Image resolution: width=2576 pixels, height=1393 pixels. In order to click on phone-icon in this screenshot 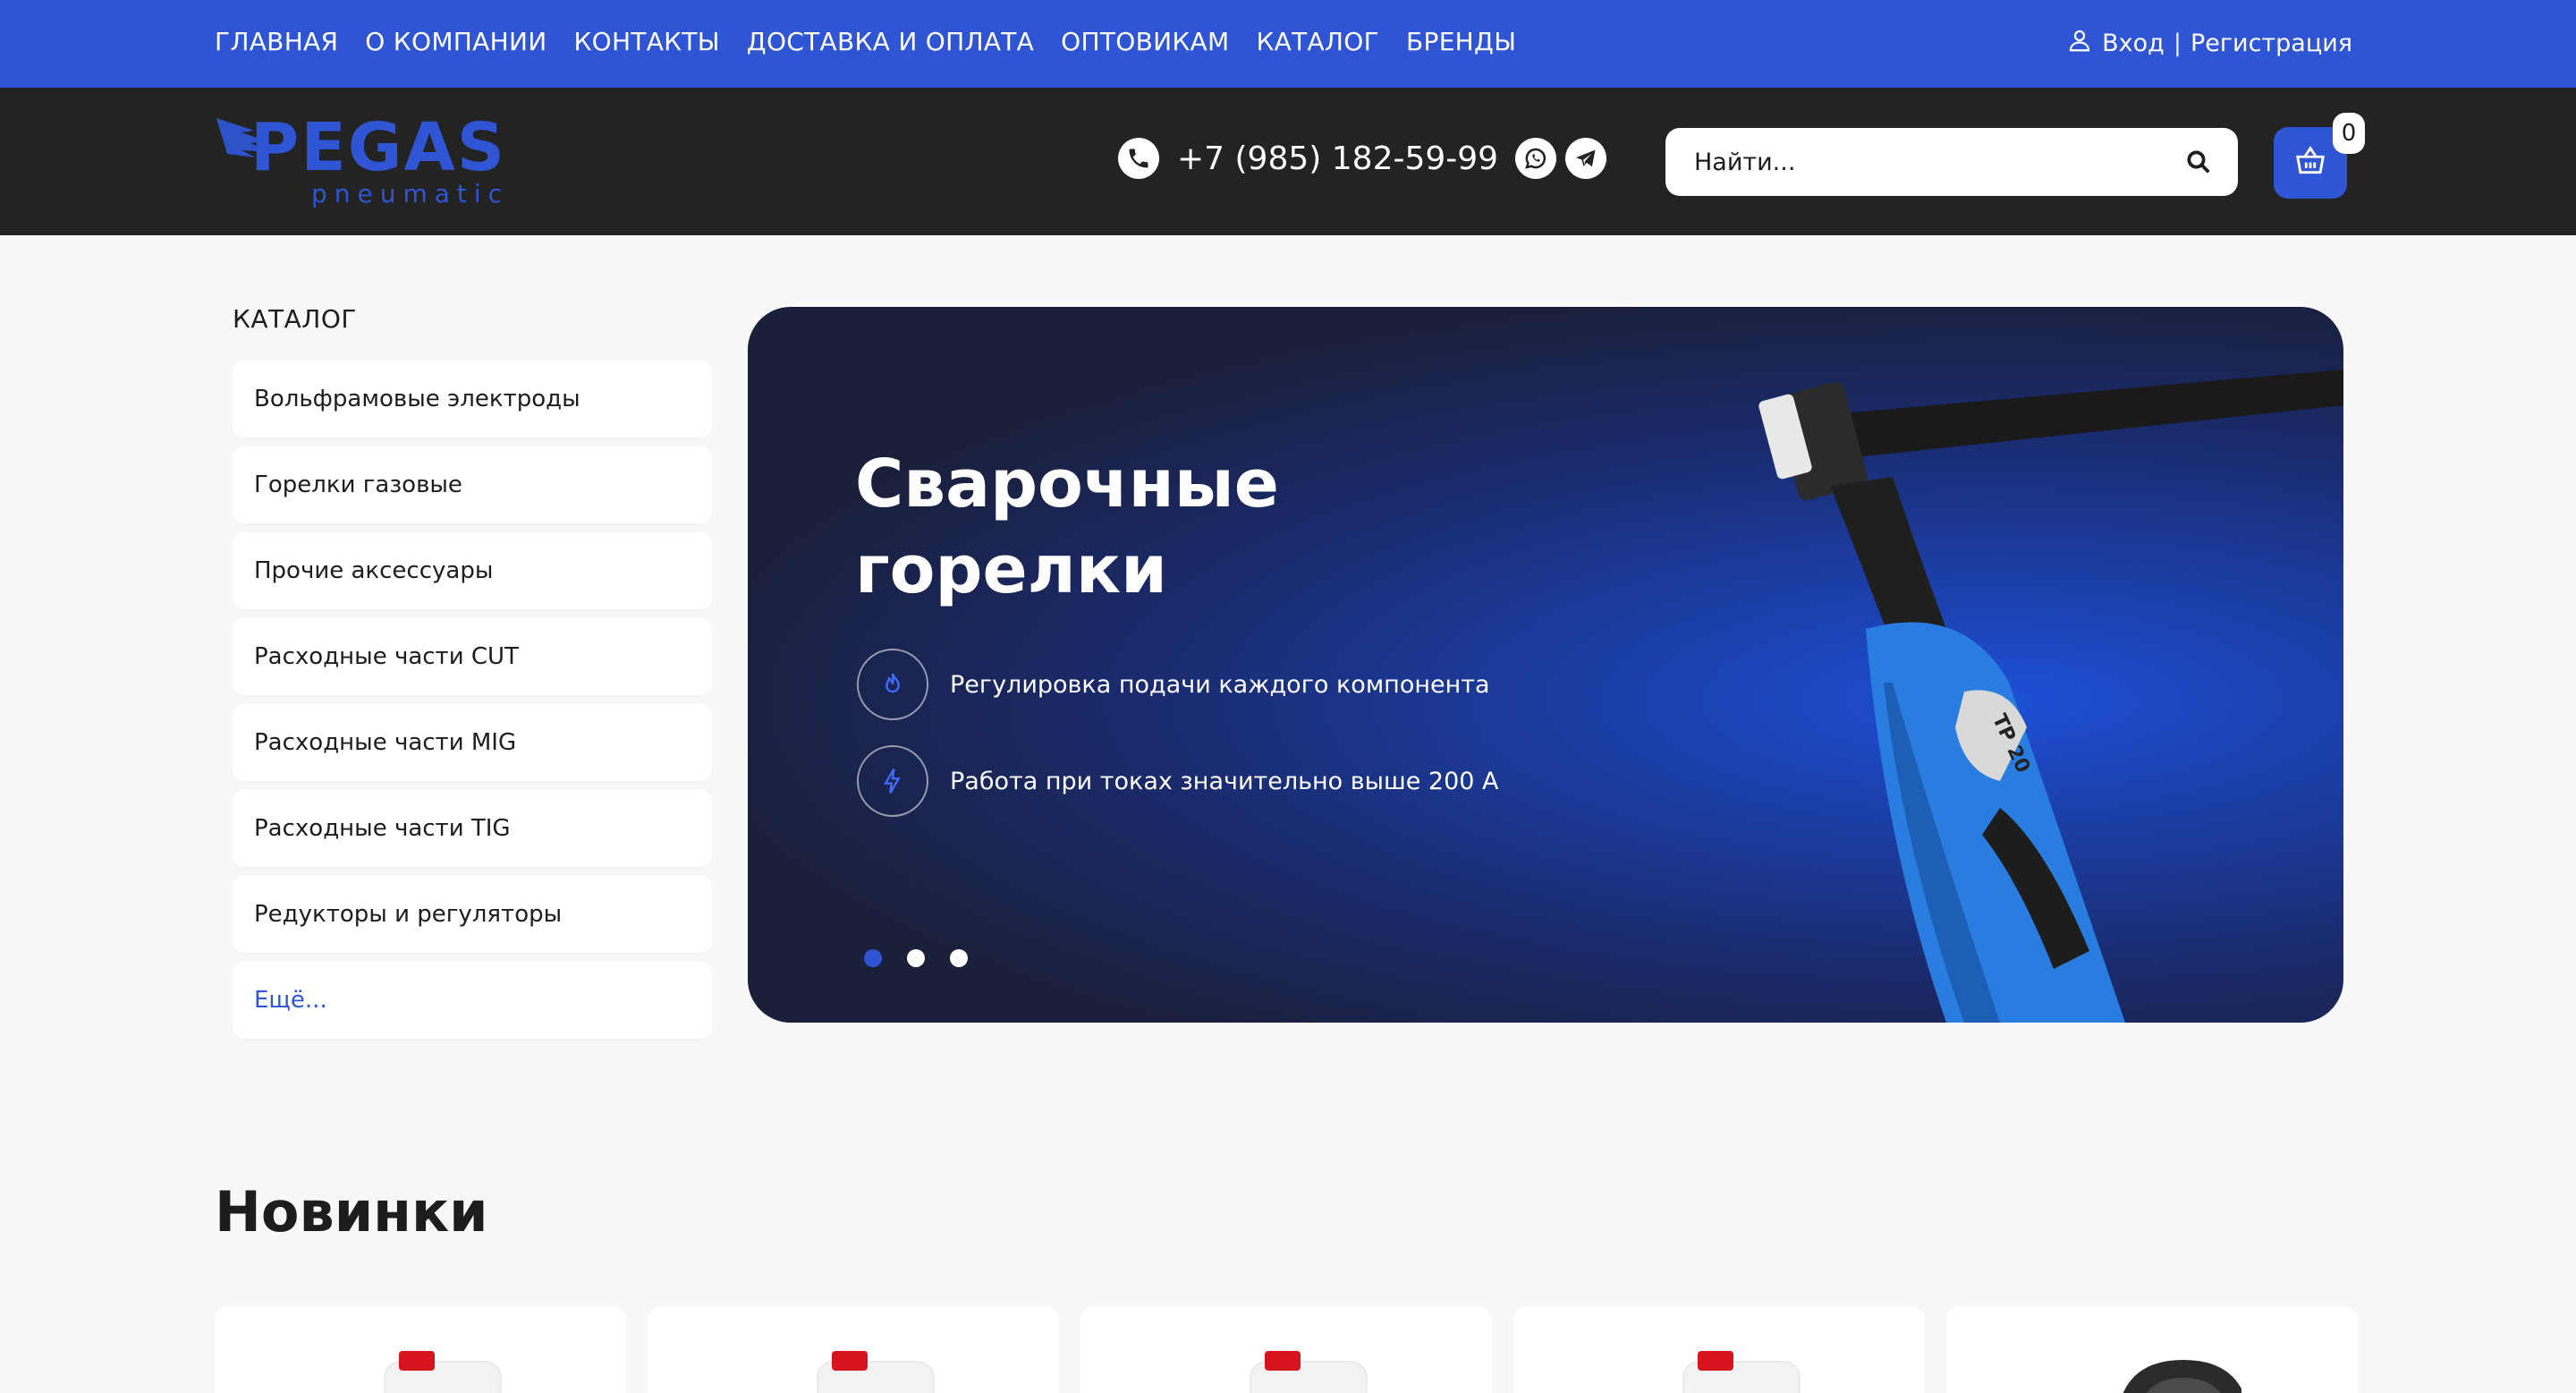, I will do `click(1138, 158)`.